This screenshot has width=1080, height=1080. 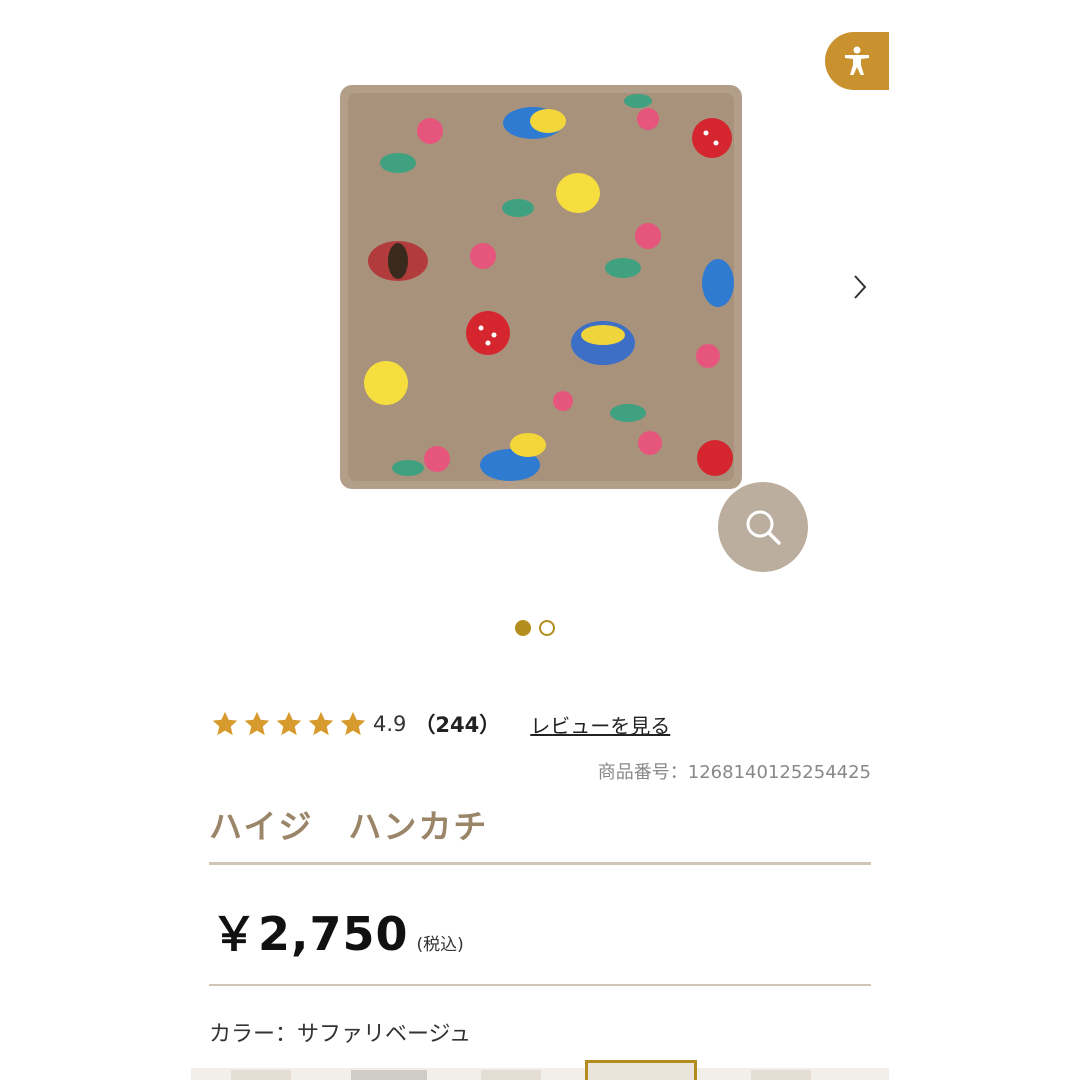 I want to click on color-swatch-strip, so click(x=540, y=1070).